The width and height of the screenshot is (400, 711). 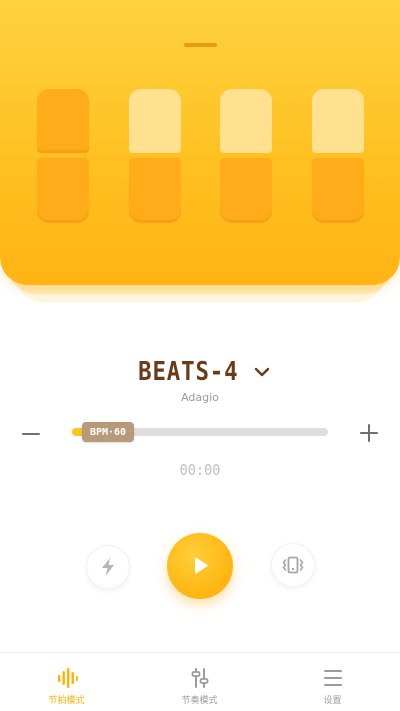 What do you see at coordinates (246, 121) in the screenshot?
I see `beat-3-accent-cell` at bounding box center [246, 121].